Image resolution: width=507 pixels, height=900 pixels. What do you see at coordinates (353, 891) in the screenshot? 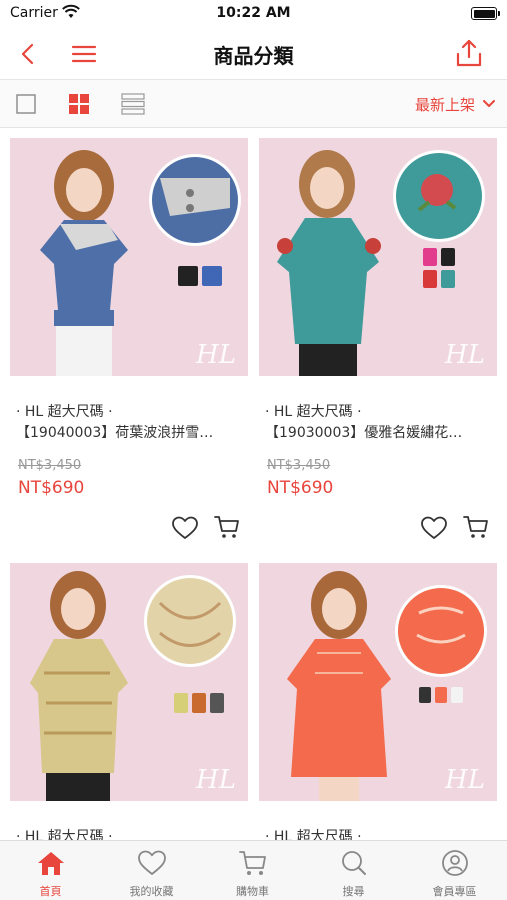
I see `tab-label: 搜尋` at bounding box center [353, 891].